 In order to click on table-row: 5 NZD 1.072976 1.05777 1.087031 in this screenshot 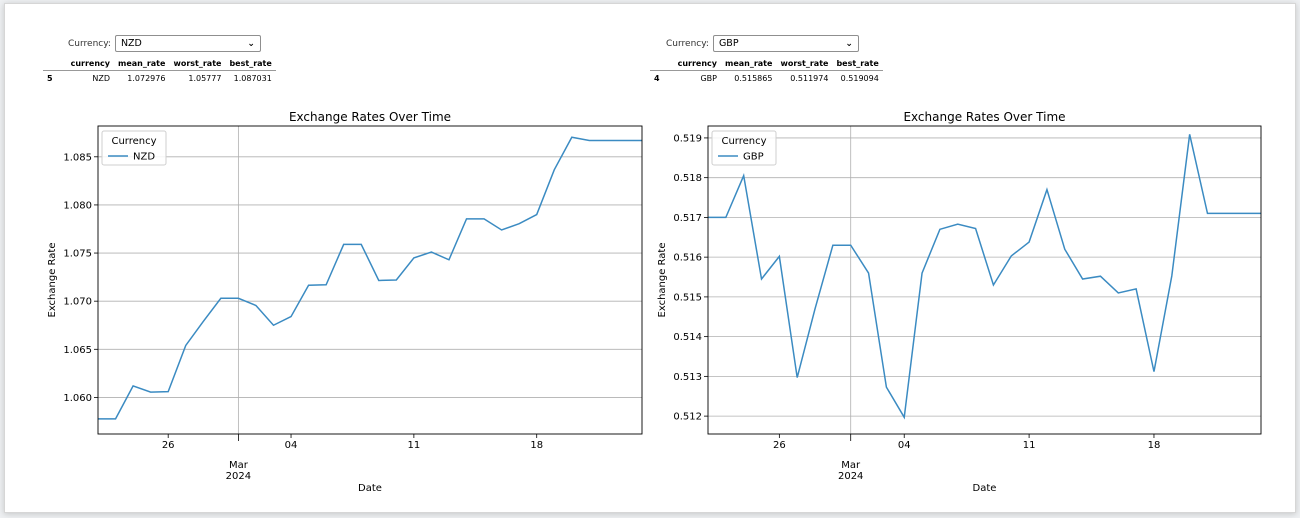, I will do `click(159, 79)`.